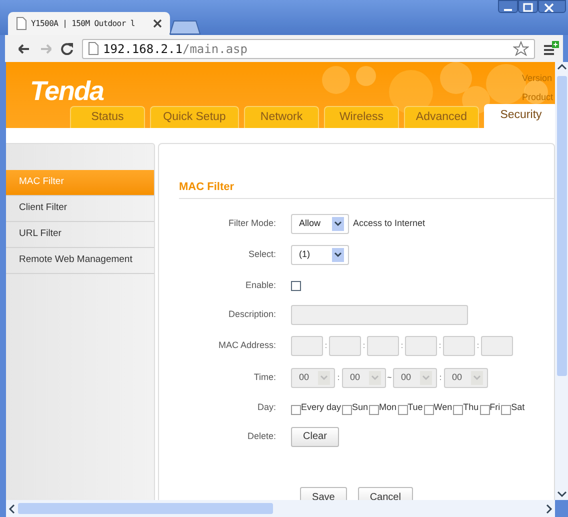 The width and height of the screenshot is (568, 517). Describe the element at coordinates (261, 436) in the screenshot. I see `field-label: Delete:` at that location.